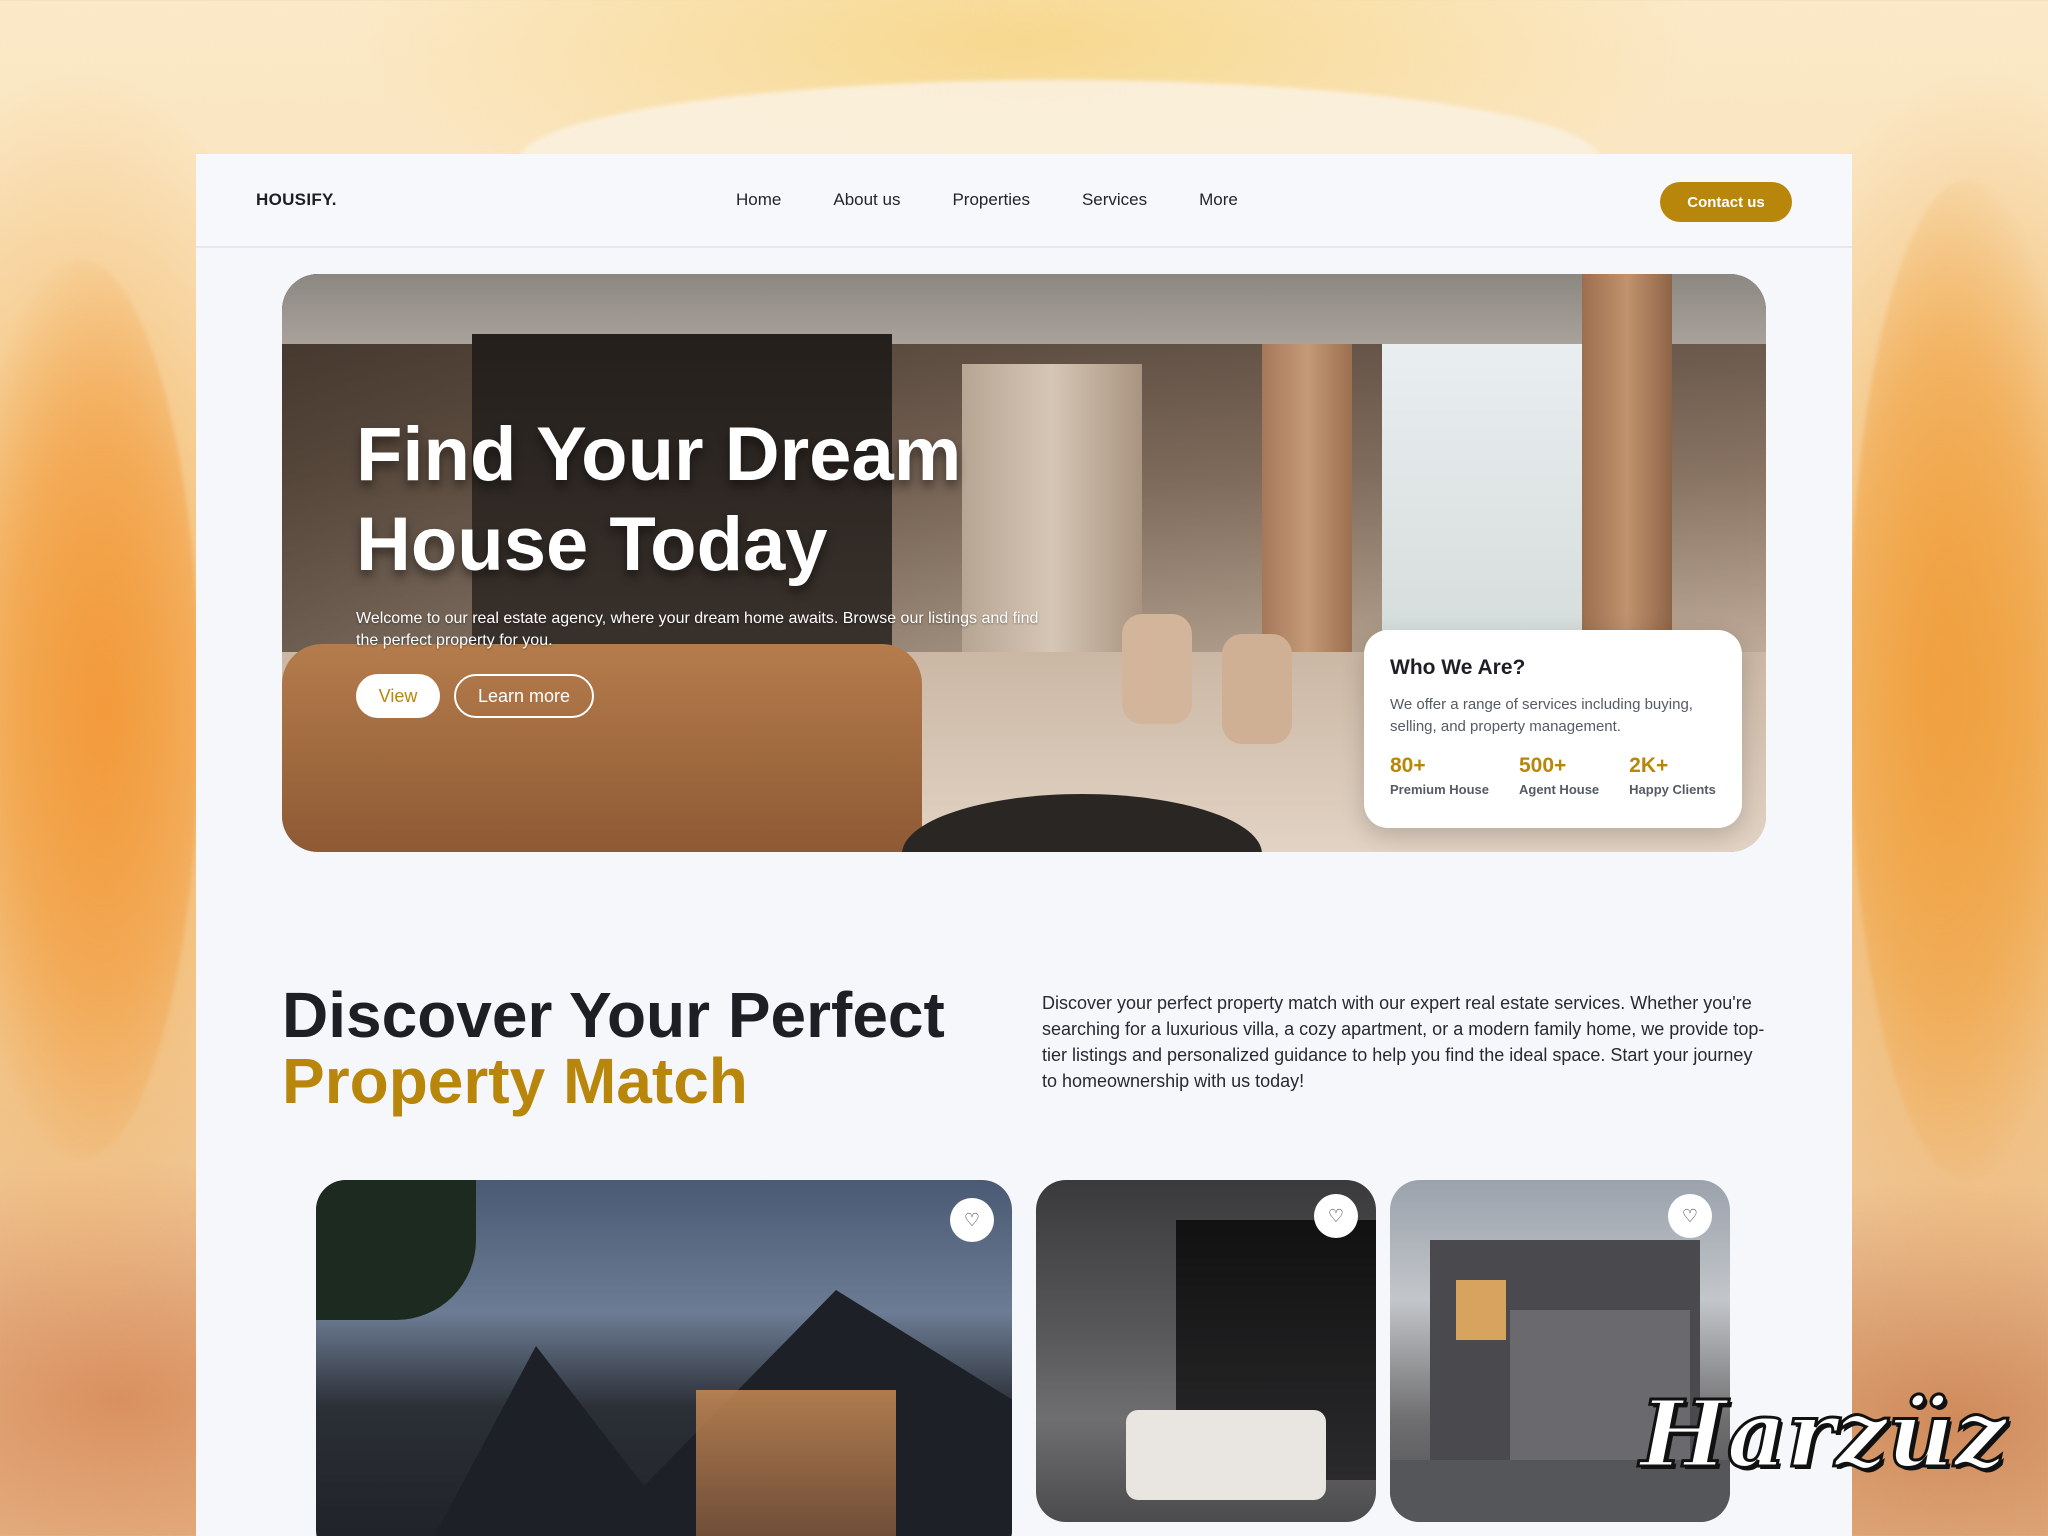 The image size is (2048, 1536). I want to click on background-blob-left, so click(100, 710).